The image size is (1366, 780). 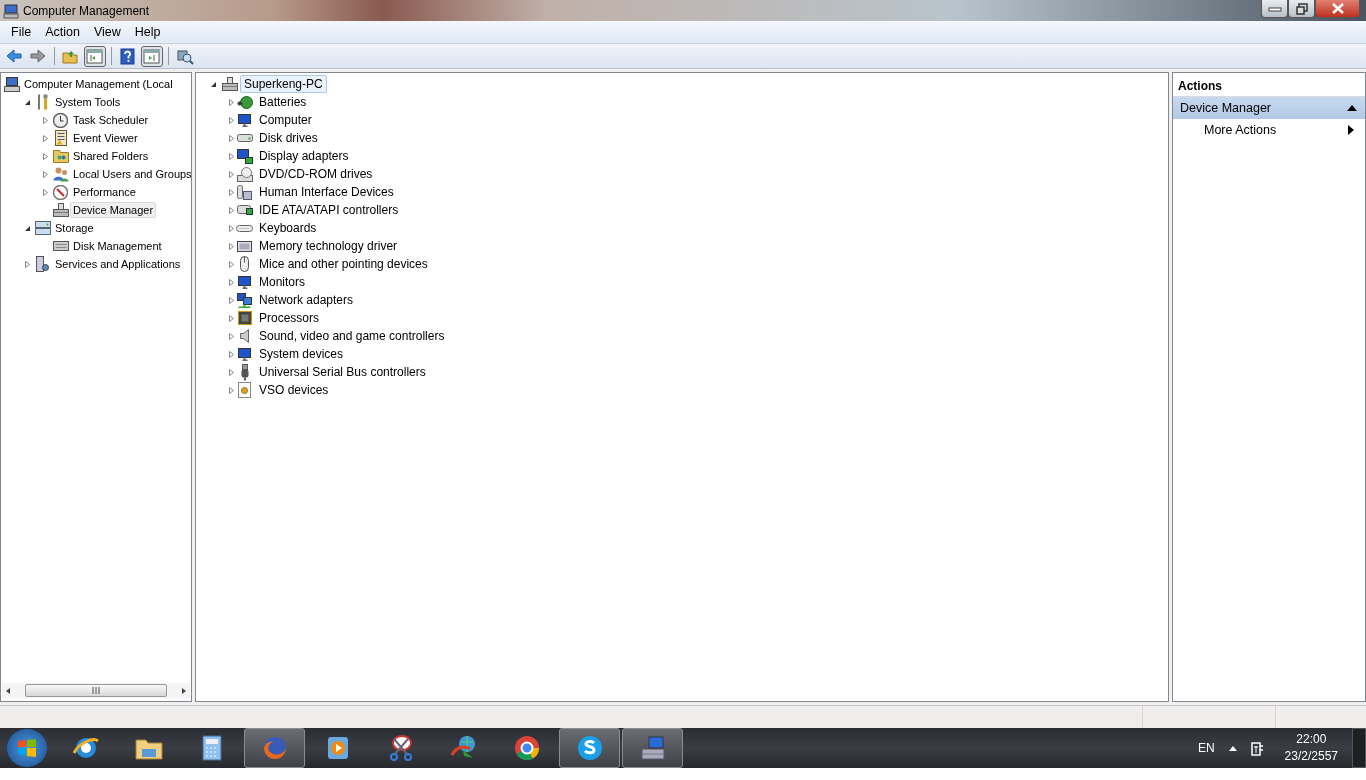 I want to click on show-hide-action-pane-button, so click(x=152, y=56).